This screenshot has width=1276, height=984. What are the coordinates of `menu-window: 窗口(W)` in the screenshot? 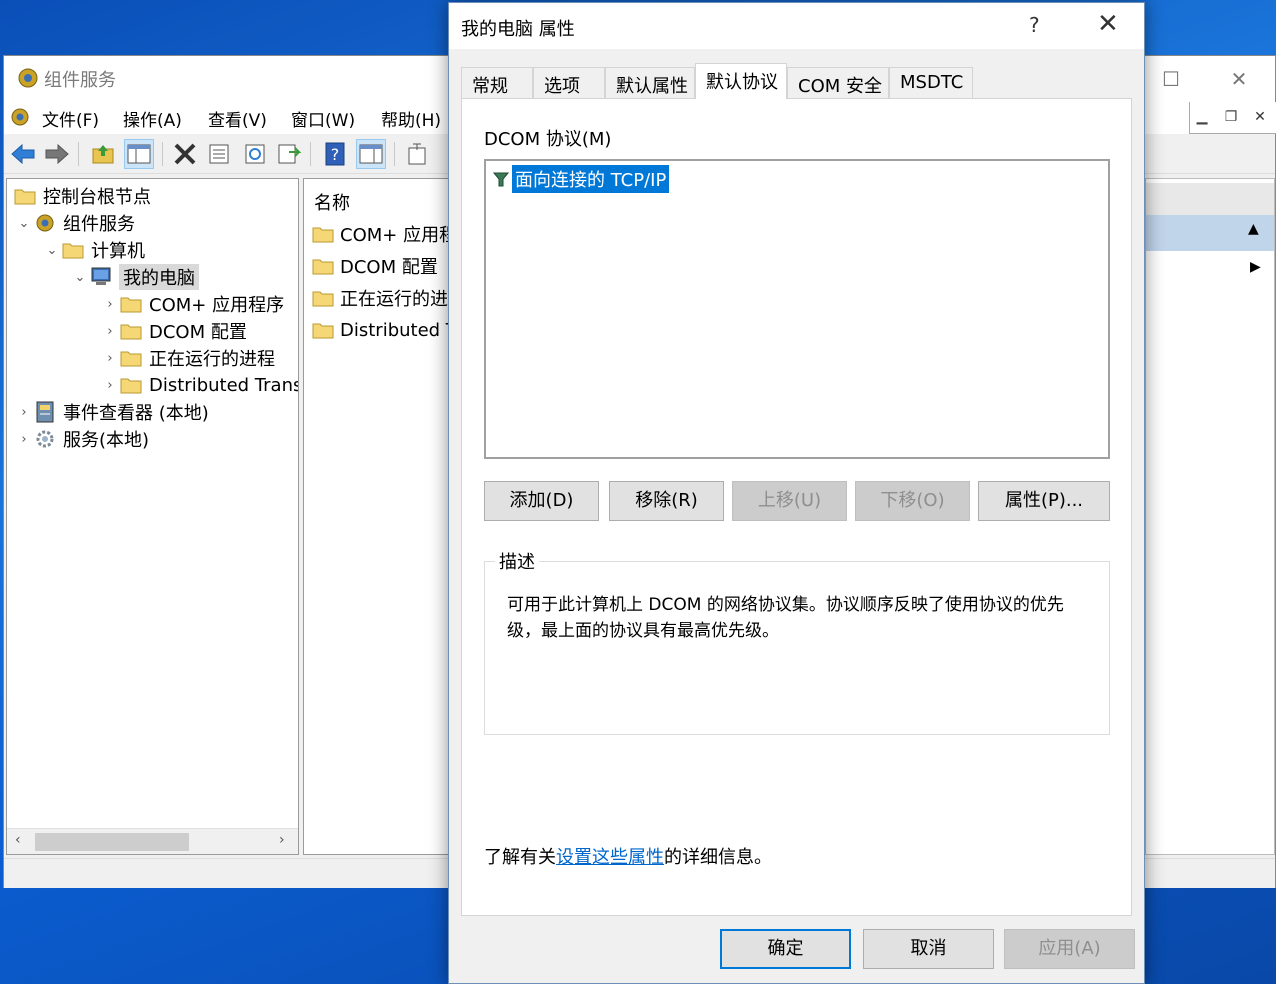 It's located at (323, 118).